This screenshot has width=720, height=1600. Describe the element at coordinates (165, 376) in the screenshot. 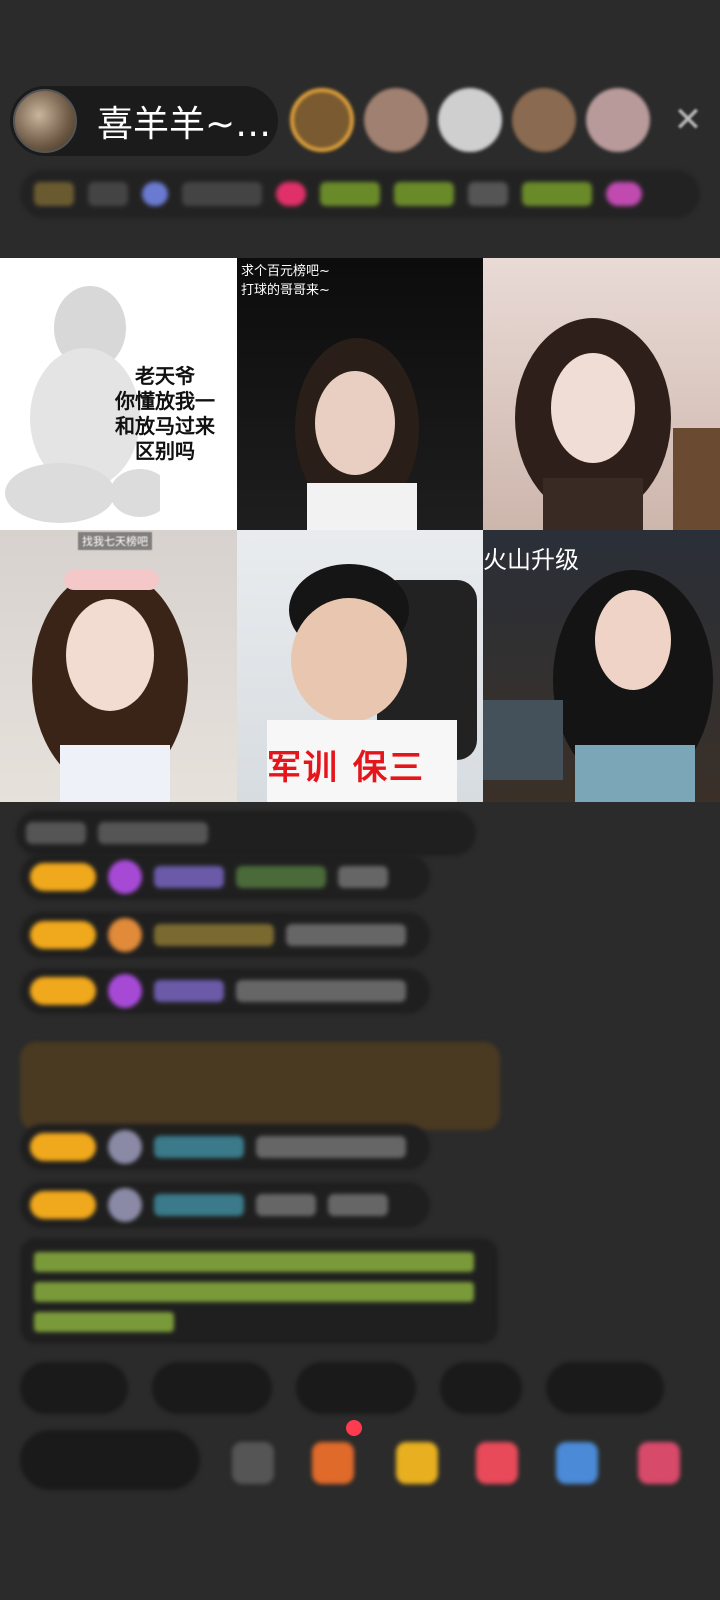

I see `meme-line: 老天爷` at that location.